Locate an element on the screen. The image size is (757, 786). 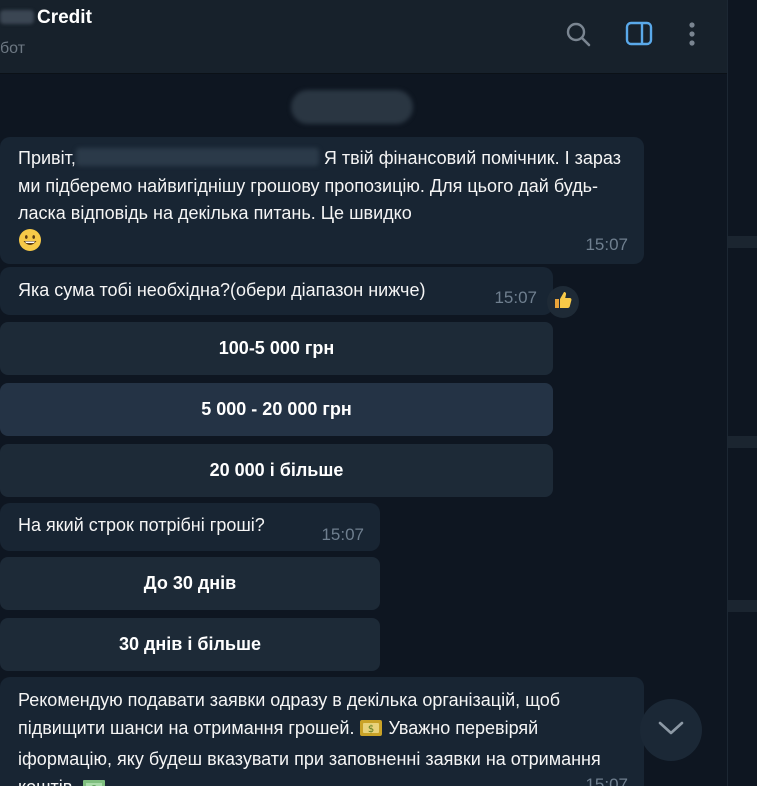
sidebar-toggle-icon is located at coordinates (639, 34).